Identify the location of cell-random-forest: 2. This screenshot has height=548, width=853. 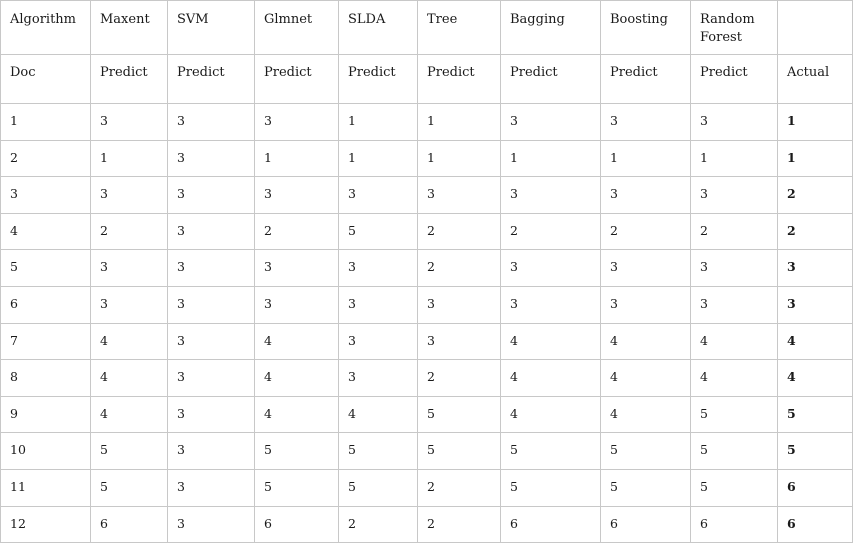
(734, 231).